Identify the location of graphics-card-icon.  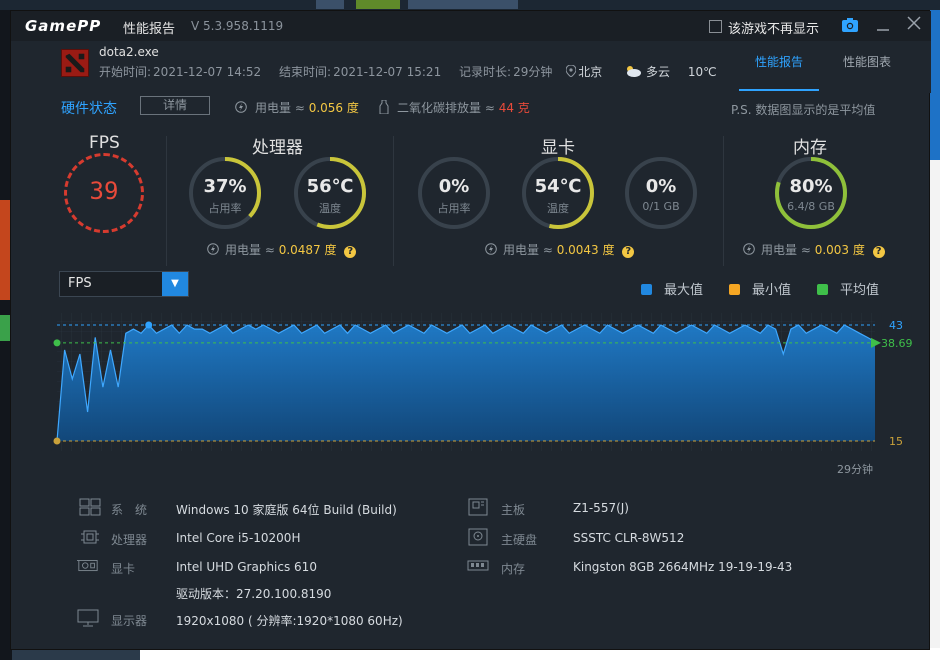
(87, 566).